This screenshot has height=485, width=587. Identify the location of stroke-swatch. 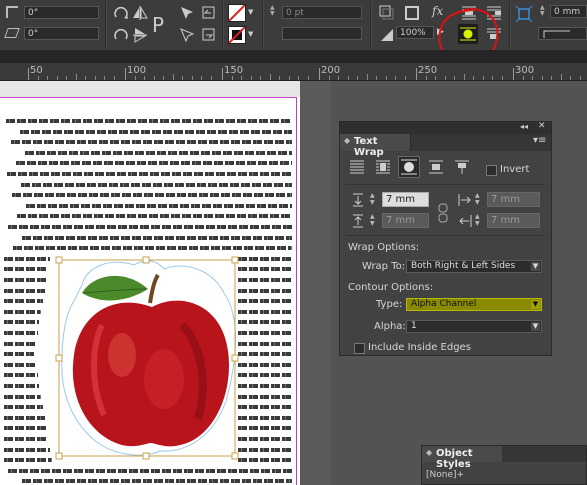
(237, 35).